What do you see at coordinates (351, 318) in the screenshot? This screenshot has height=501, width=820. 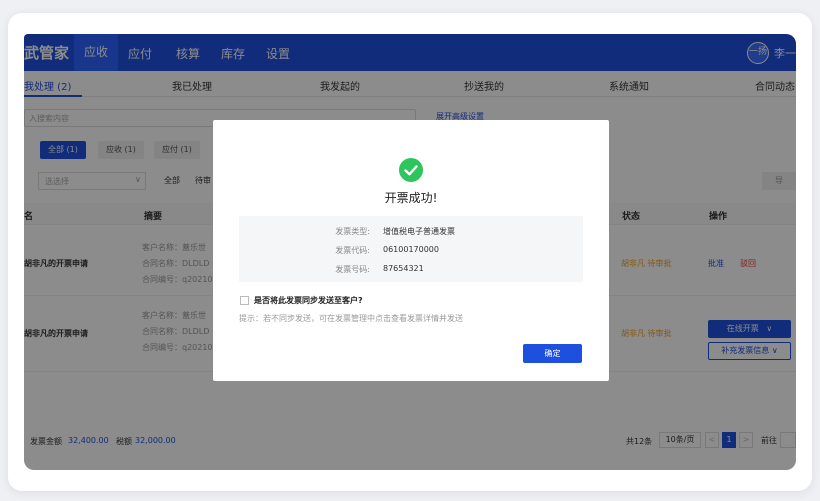 I see `dialog-hint: 提示：若不同步发送，可在发票管理中点击查看发票详情并发送` at bounding box center [351, 318].